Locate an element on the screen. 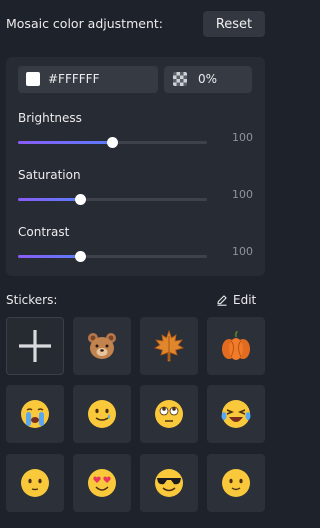 The image size is (320, 528). crying-face-sticker-icon is located at coordinates (35, 414).